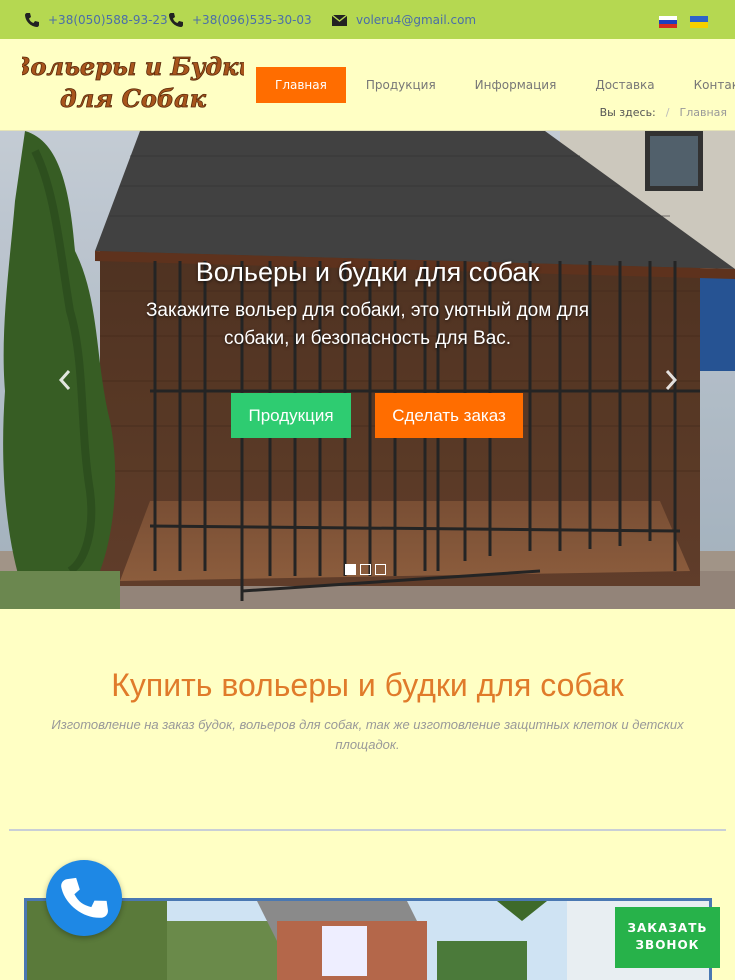  What do you see at coordinates (668, 20) in the screenshot?
I see `flag-ru-icon` at bounding box center [668, 20].